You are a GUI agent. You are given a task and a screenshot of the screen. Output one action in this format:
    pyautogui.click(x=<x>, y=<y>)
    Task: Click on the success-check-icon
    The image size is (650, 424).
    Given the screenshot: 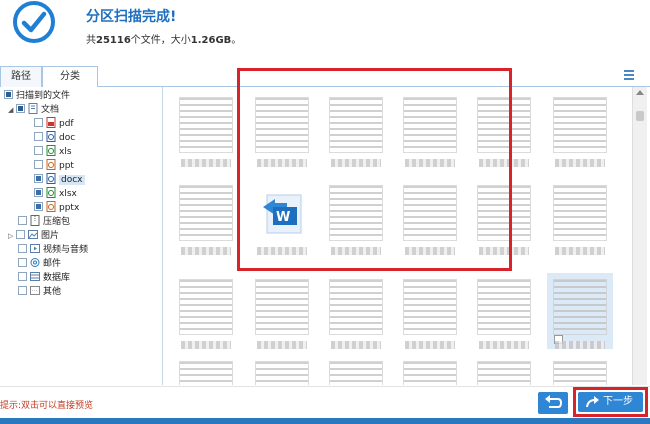 What is the action you would take?
    pyautogui.click(x=34, y=22)
    